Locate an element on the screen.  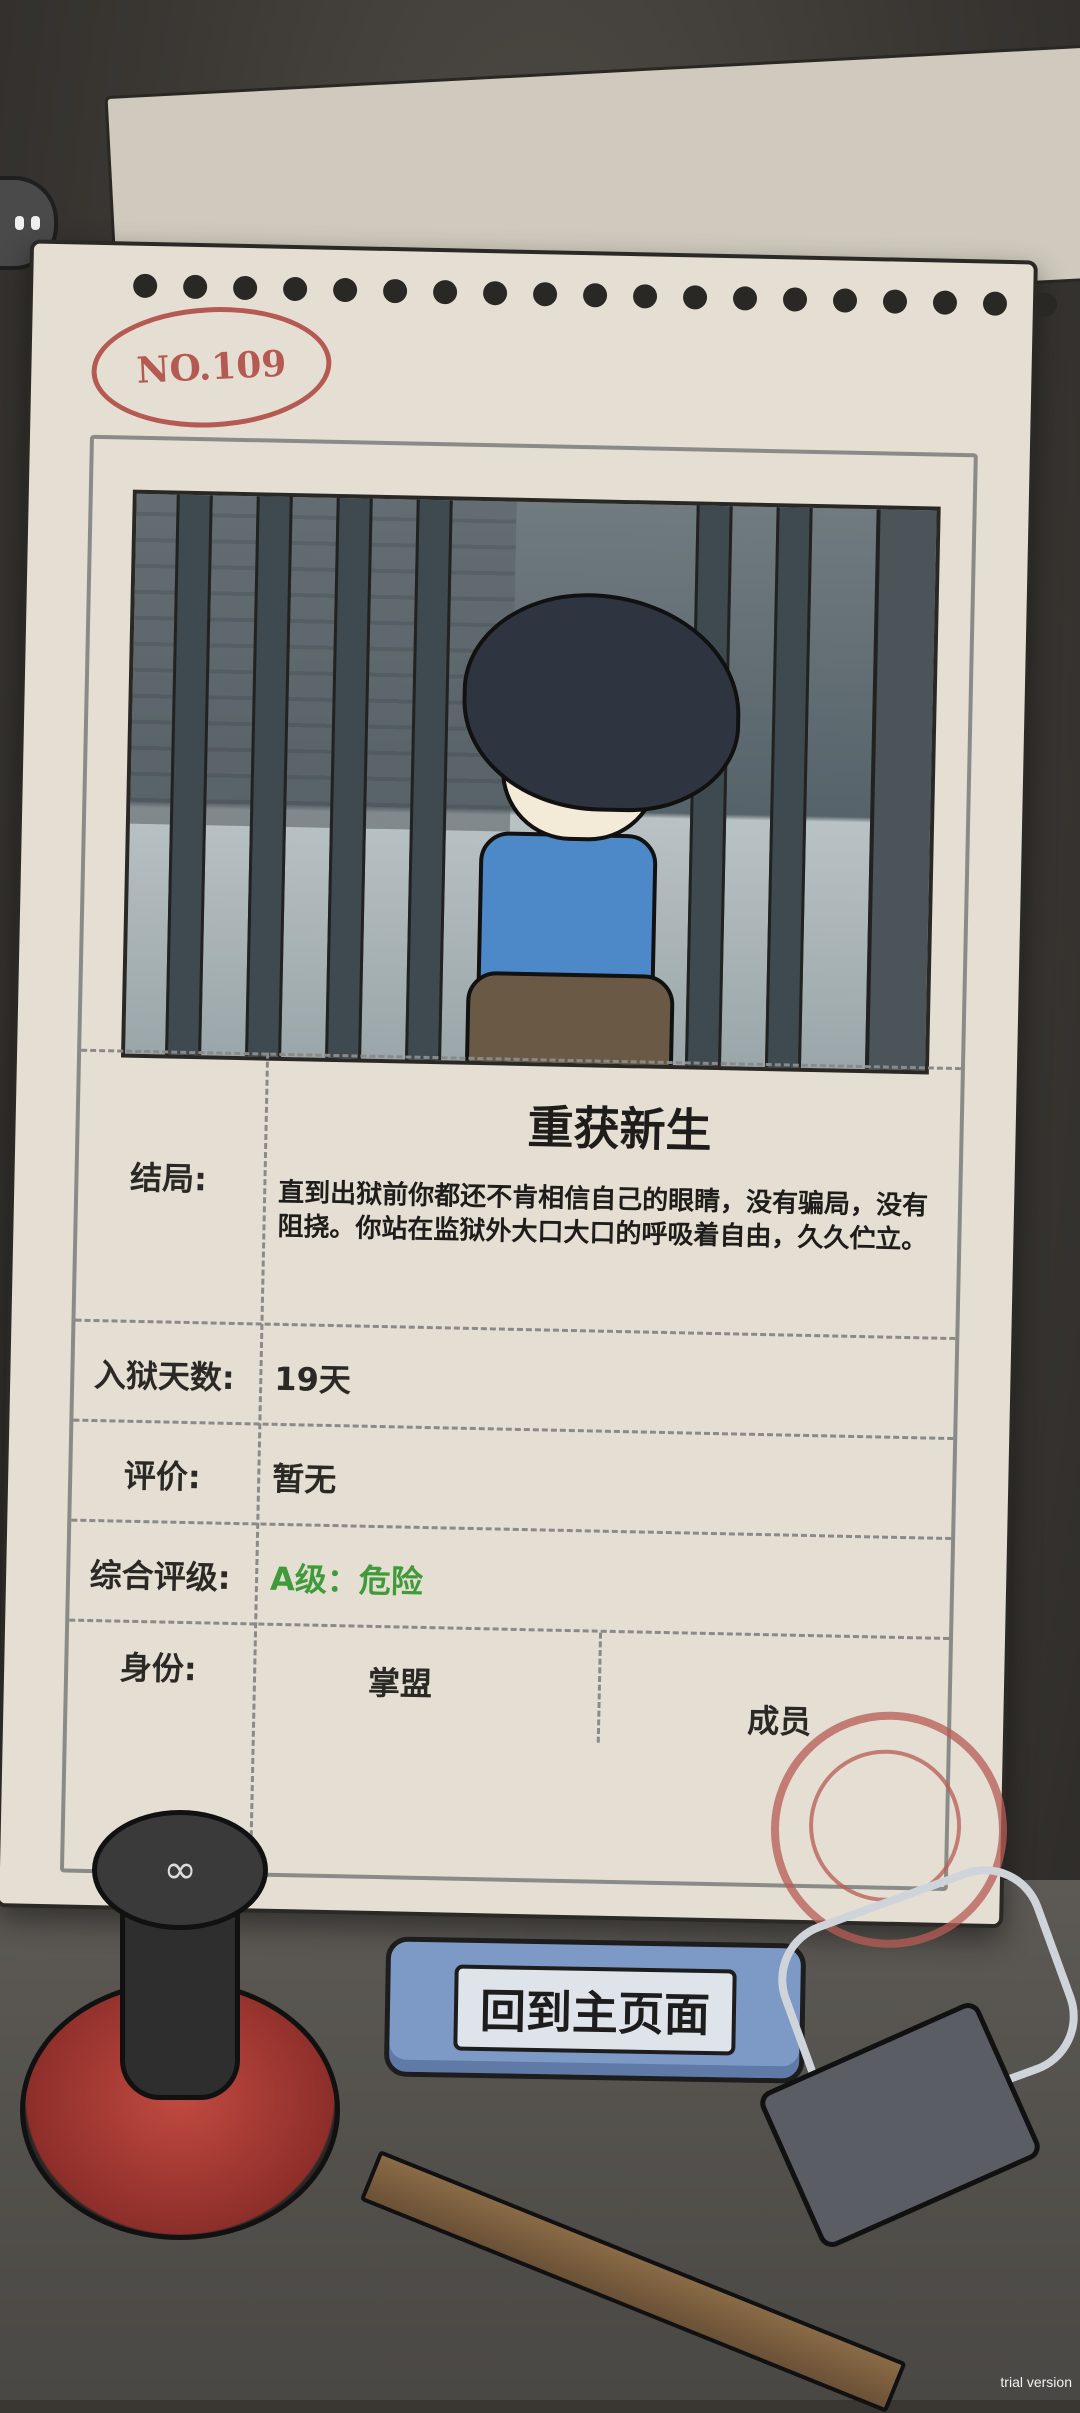
grade-label: 综合评级: is located at coordinates (160, 1576).